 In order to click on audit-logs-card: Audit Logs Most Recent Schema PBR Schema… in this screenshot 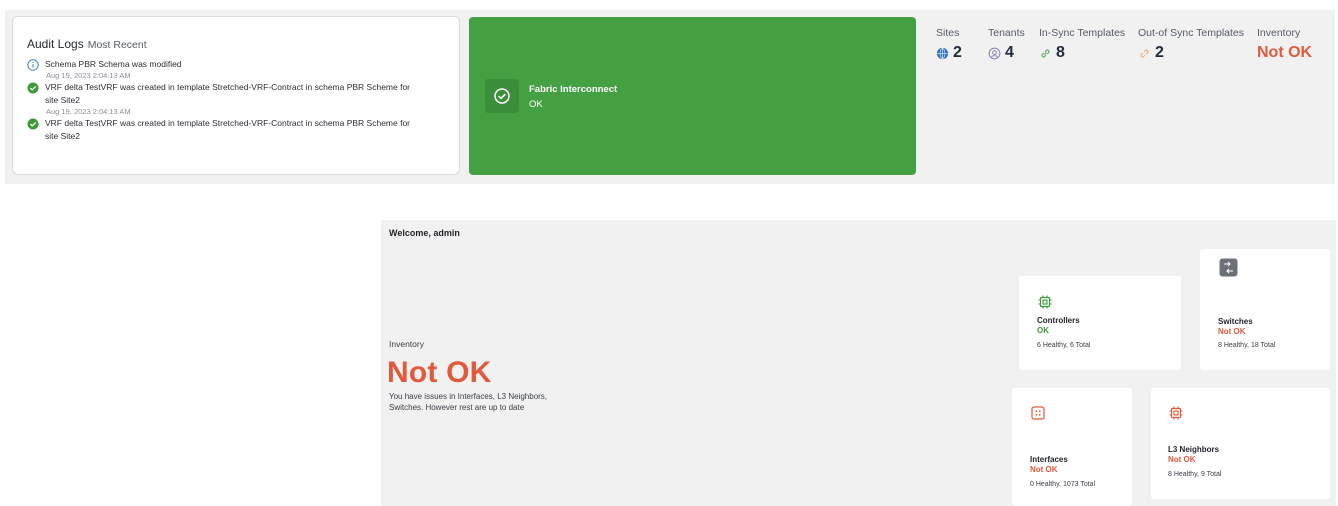, I will do `click(236, 95)`.